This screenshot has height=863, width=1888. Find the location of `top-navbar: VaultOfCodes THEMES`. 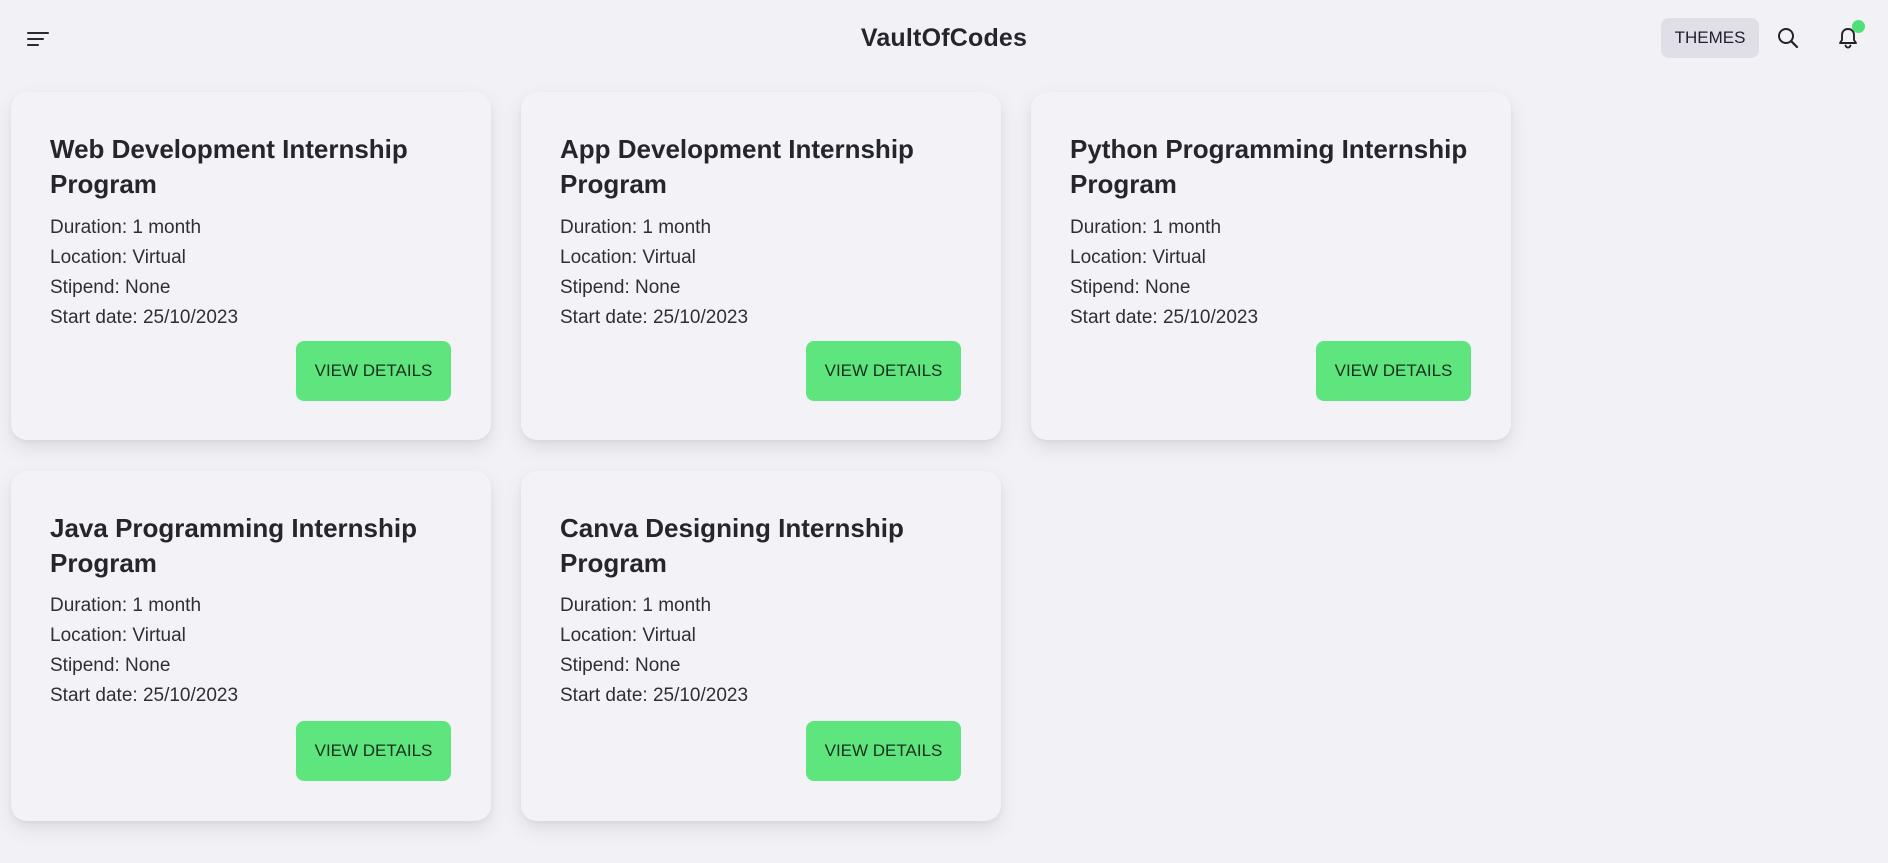

top-navbar: VaultOfCodes THEMES is located at coordinates (944, 39).